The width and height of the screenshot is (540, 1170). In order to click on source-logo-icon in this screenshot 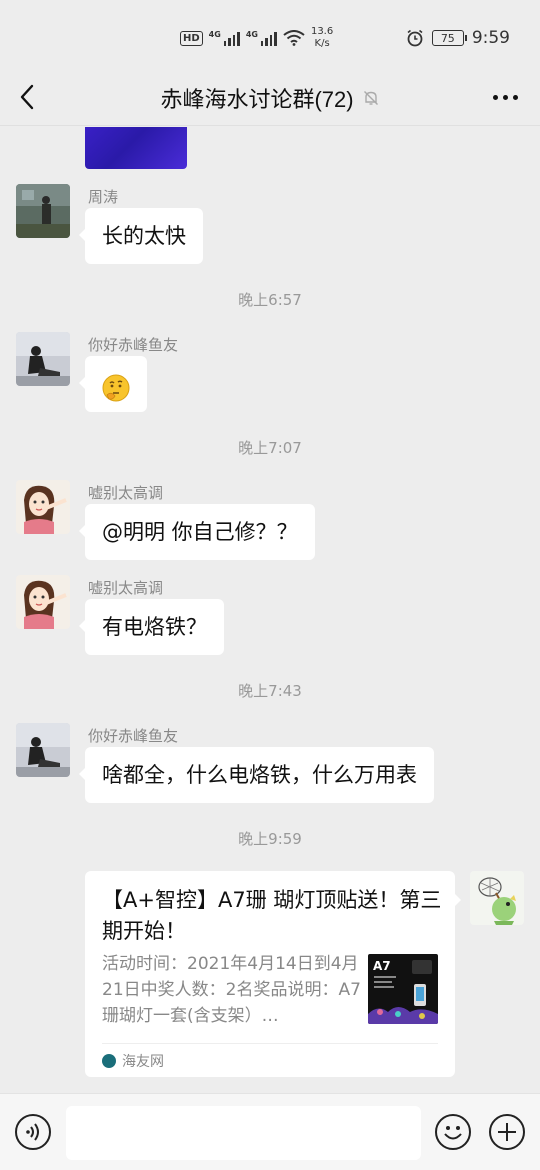, I will do `click(109, 1061)`.